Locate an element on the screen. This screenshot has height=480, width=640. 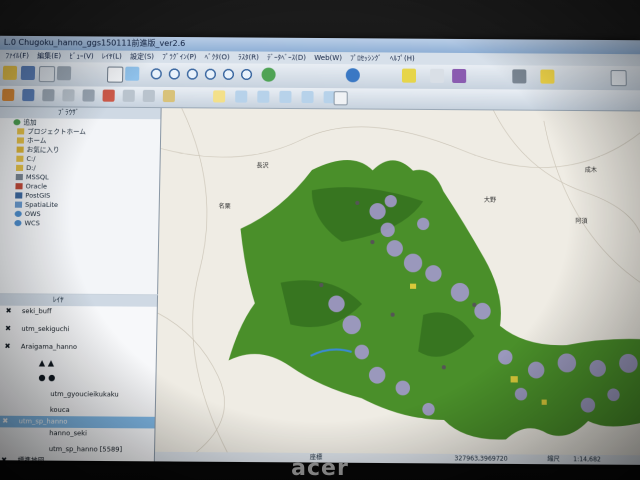
layer-legend-symbols: ▲ ▲ ● ● is located at coordinates (78, 371).